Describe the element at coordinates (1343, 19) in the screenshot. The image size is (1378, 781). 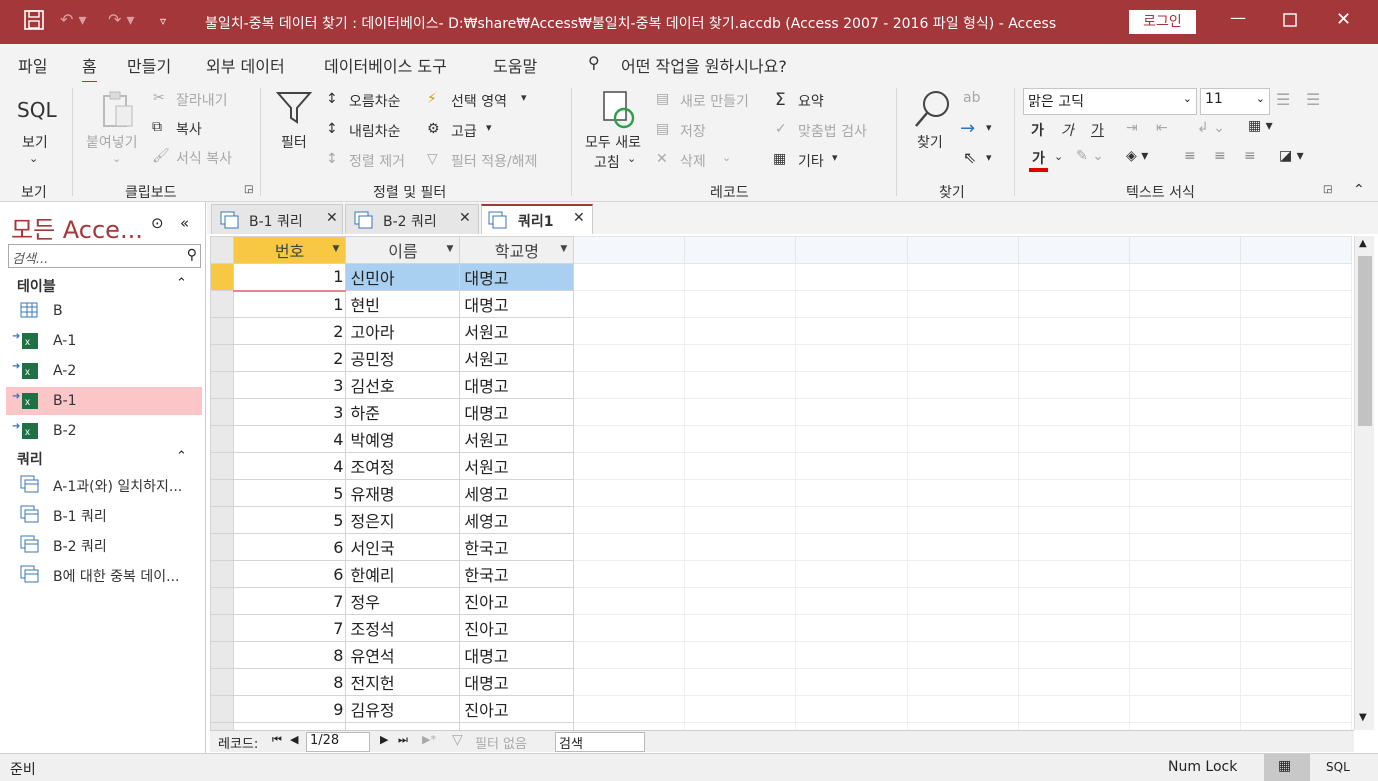
I see `close-icon: ✕` at that location.